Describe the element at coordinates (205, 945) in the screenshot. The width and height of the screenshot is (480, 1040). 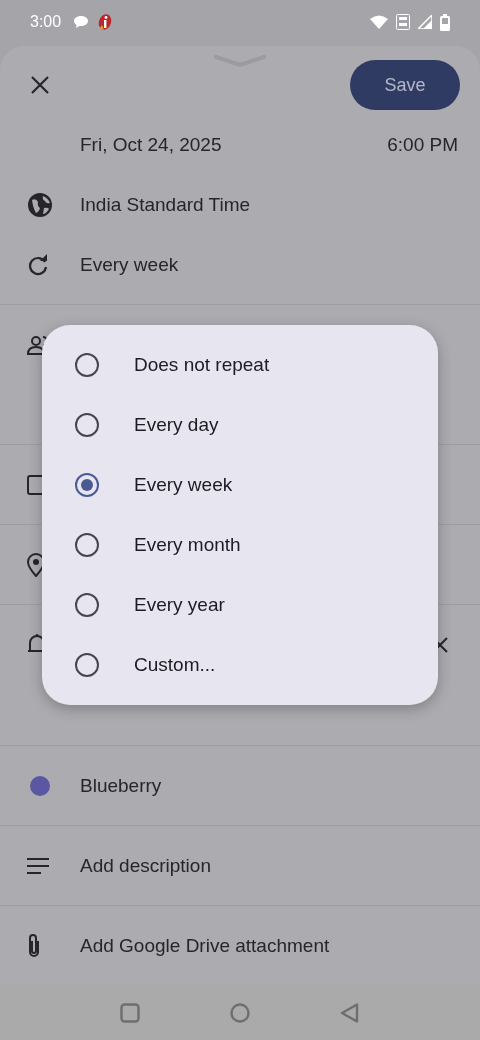
I see `add-attachment: Add Google Drive attachment` at that location.